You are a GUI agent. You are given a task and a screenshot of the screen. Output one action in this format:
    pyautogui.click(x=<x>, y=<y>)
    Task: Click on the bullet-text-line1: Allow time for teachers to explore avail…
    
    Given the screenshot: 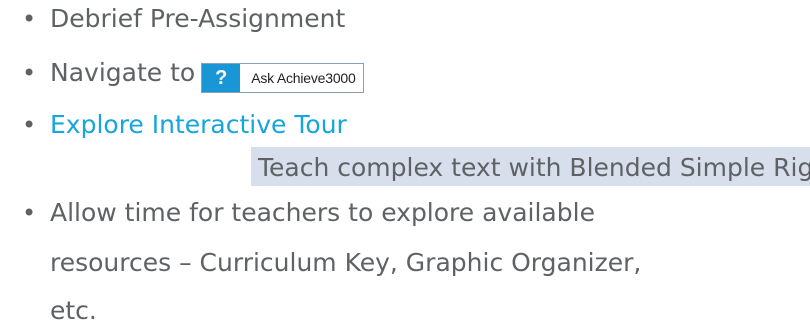 What is the action you would take?
    pyautogui.click(x=322, y=212)
    